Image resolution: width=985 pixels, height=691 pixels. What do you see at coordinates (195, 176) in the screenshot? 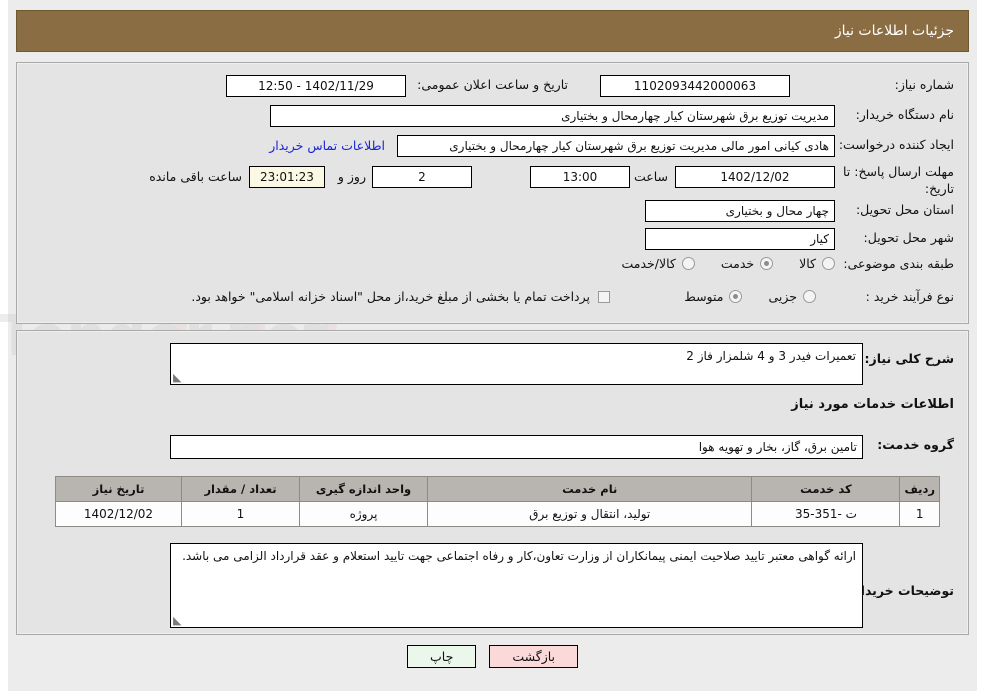
I see `remaining-time-label: ساعت باقی مانده` at bounding box center [195, 176].